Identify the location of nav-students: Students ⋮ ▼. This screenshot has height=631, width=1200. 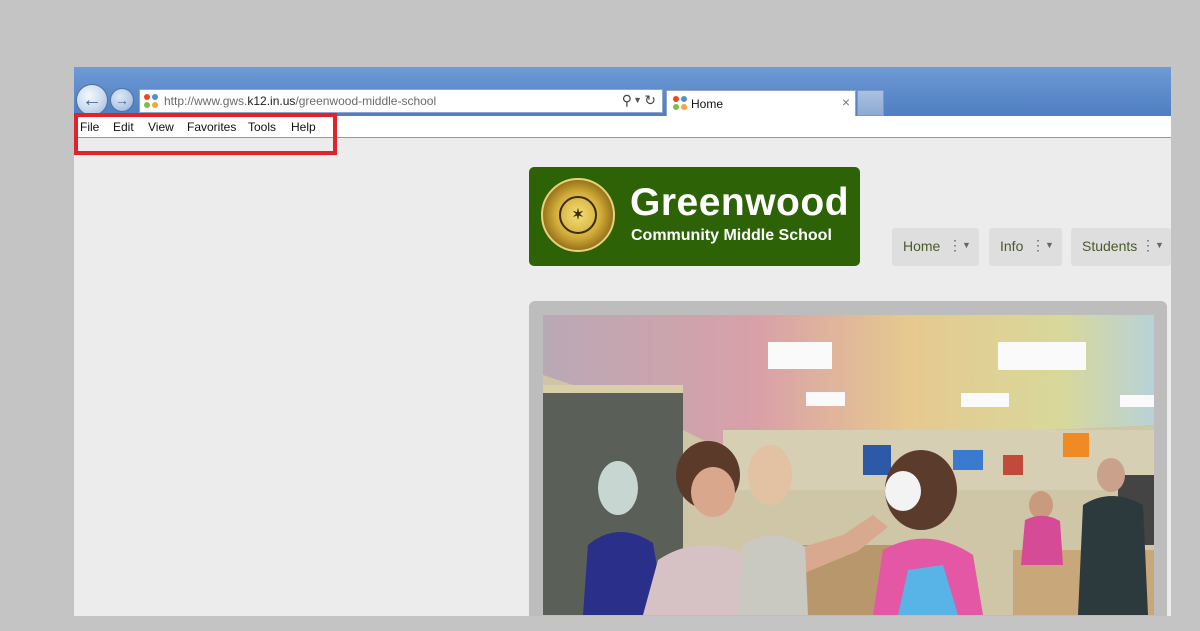
(1121, 247).